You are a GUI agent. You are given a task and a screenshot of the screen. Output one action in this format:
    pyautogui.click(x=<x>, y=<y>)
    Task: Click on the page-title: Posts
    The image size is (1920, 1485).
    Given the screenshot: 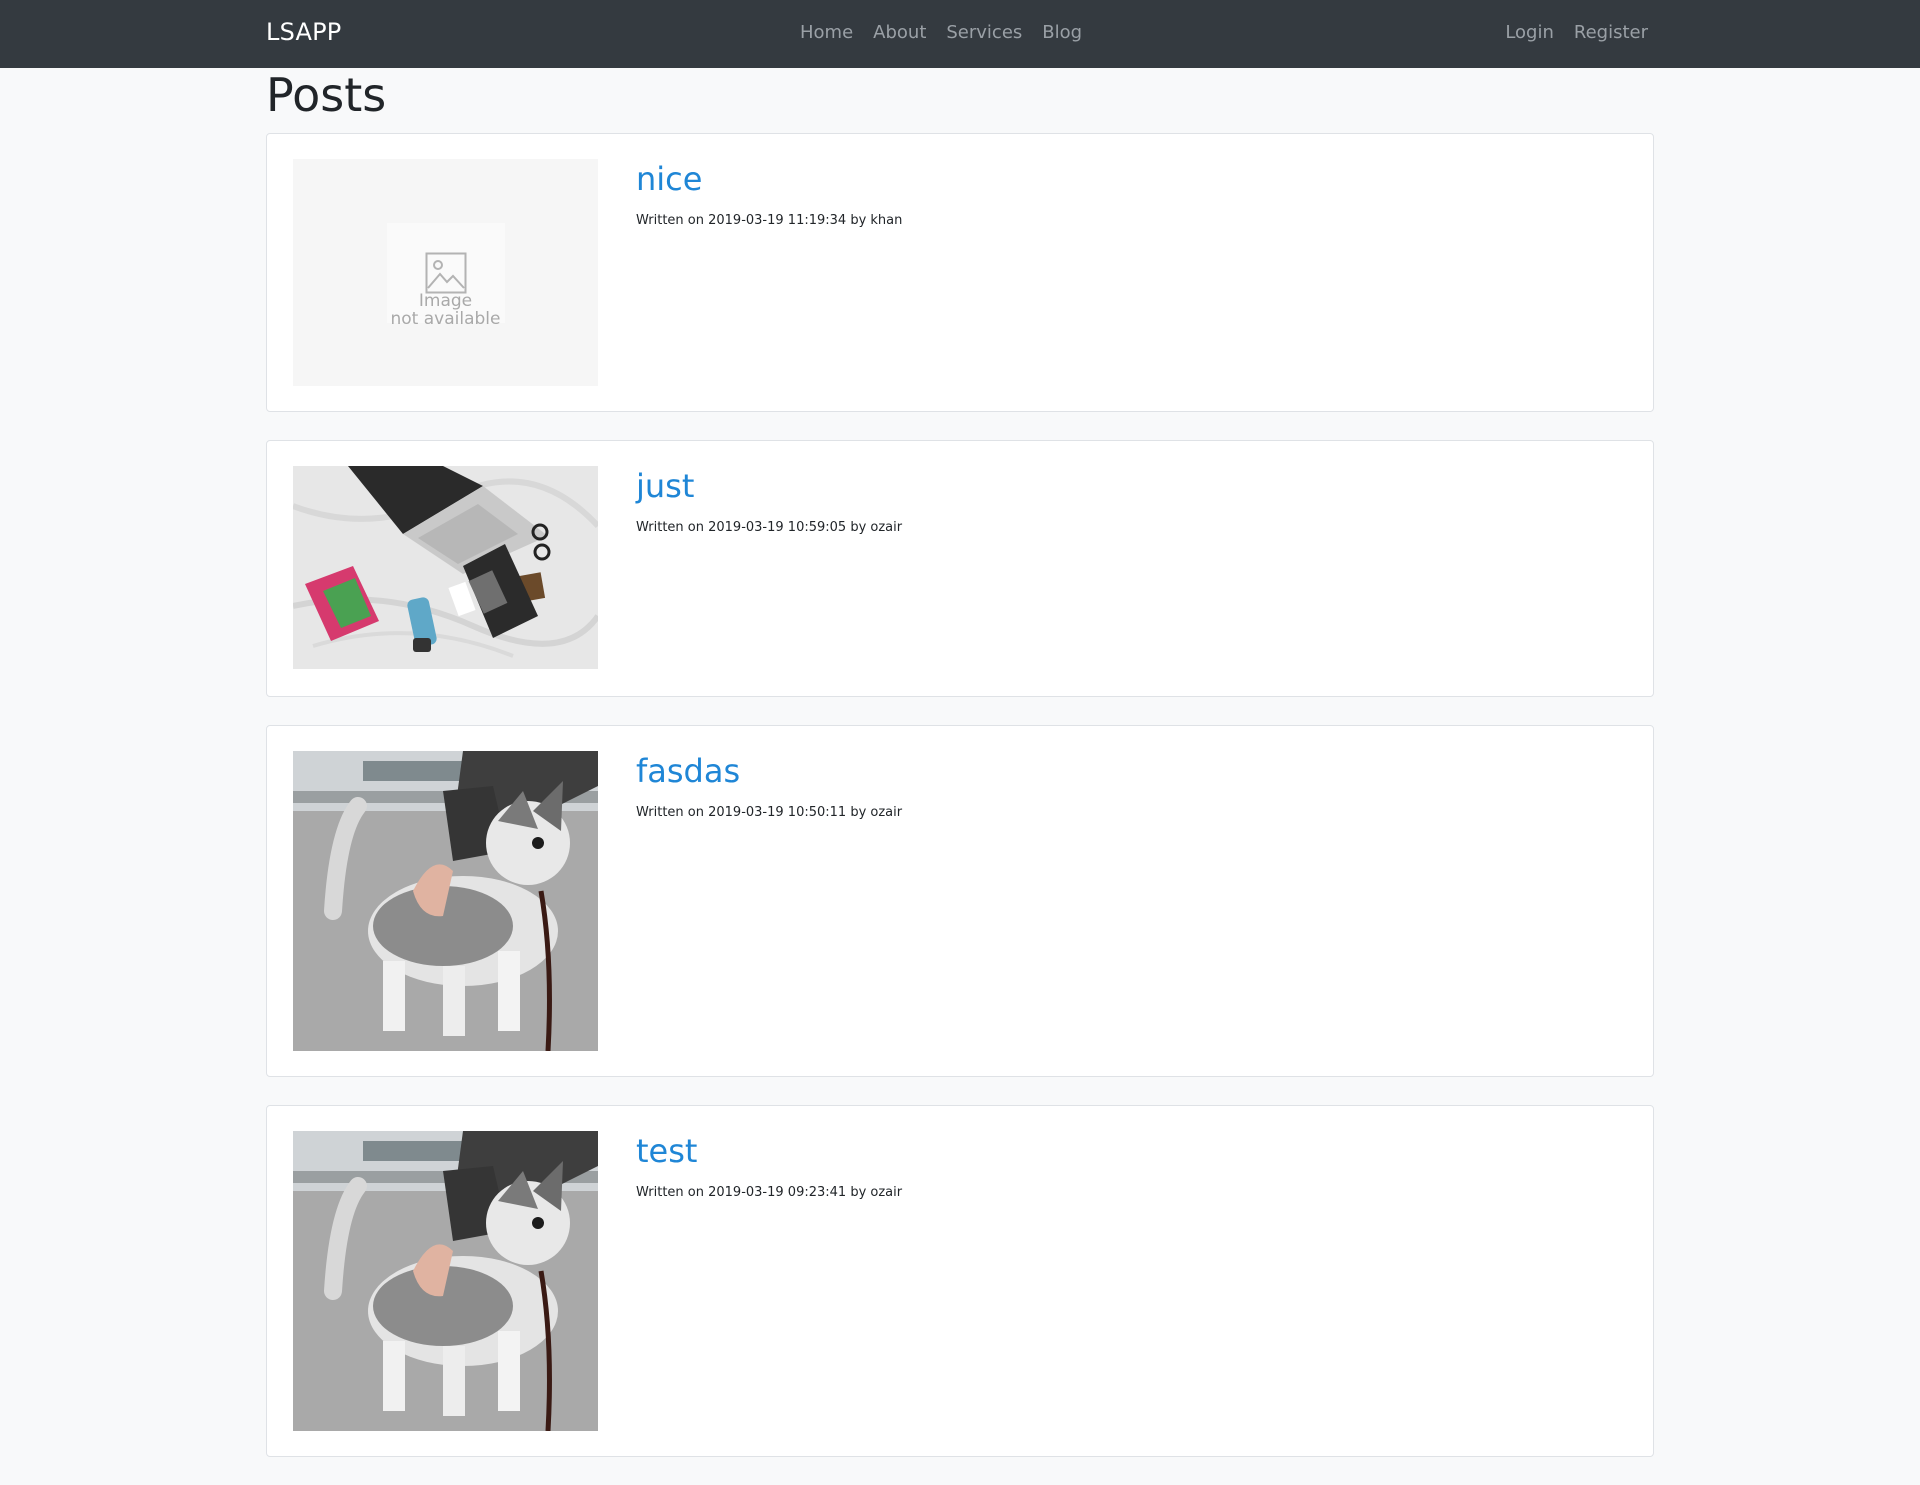 What is the action you would take?
    pyautogui.click(x=326, y=95)
    